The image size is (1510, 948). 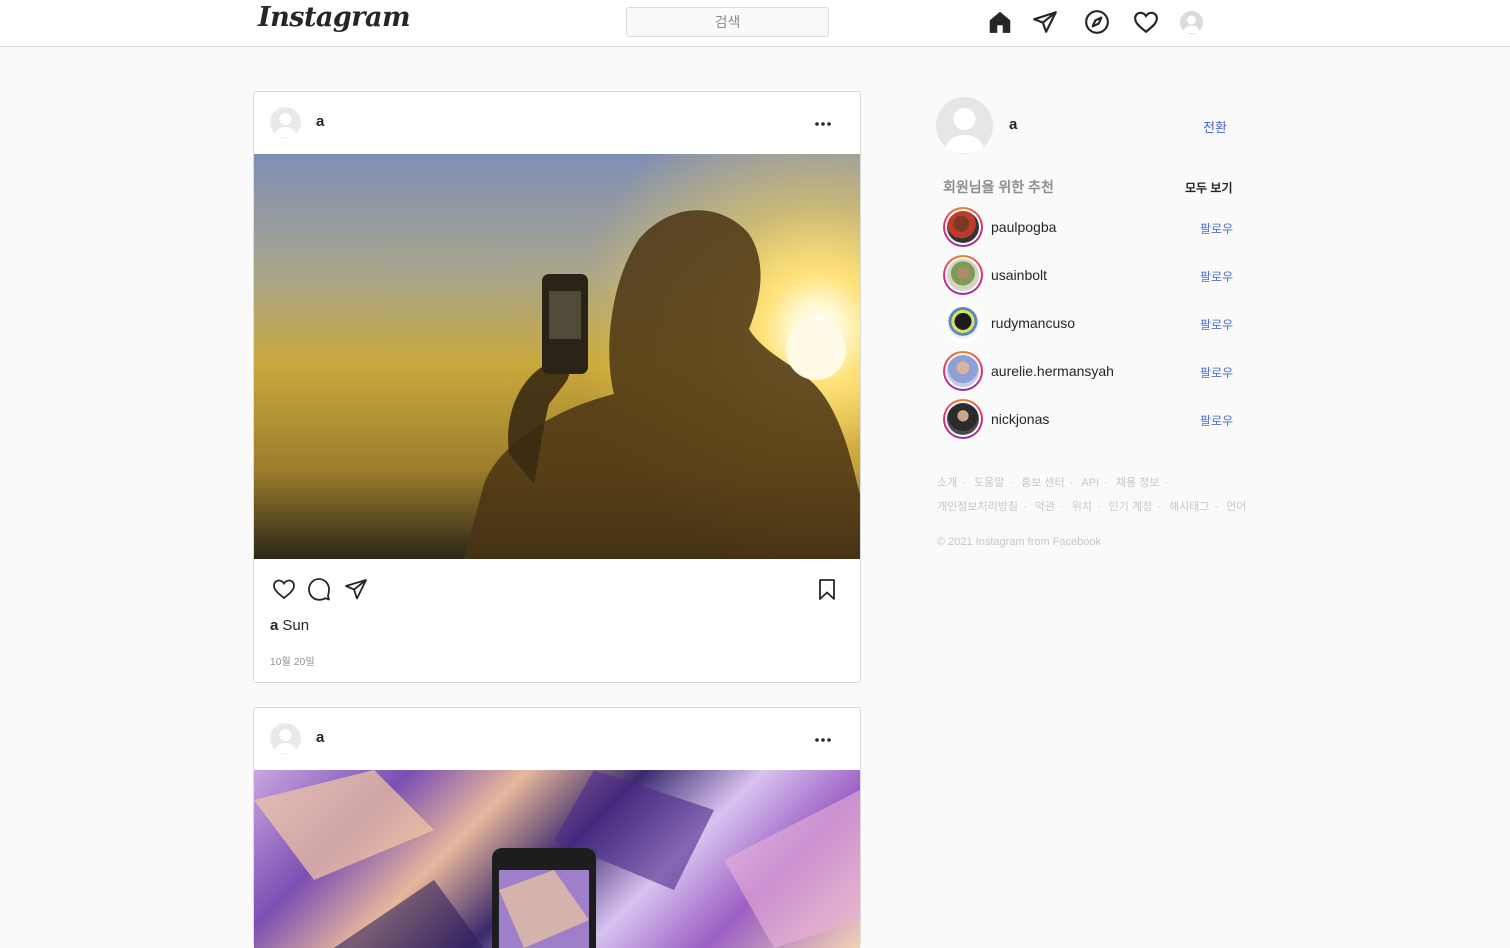 What do you see at coordinates (1215, 126) in the screenshot?
I see `switch-account-button: 전환` at bounding box center [1215, 126].